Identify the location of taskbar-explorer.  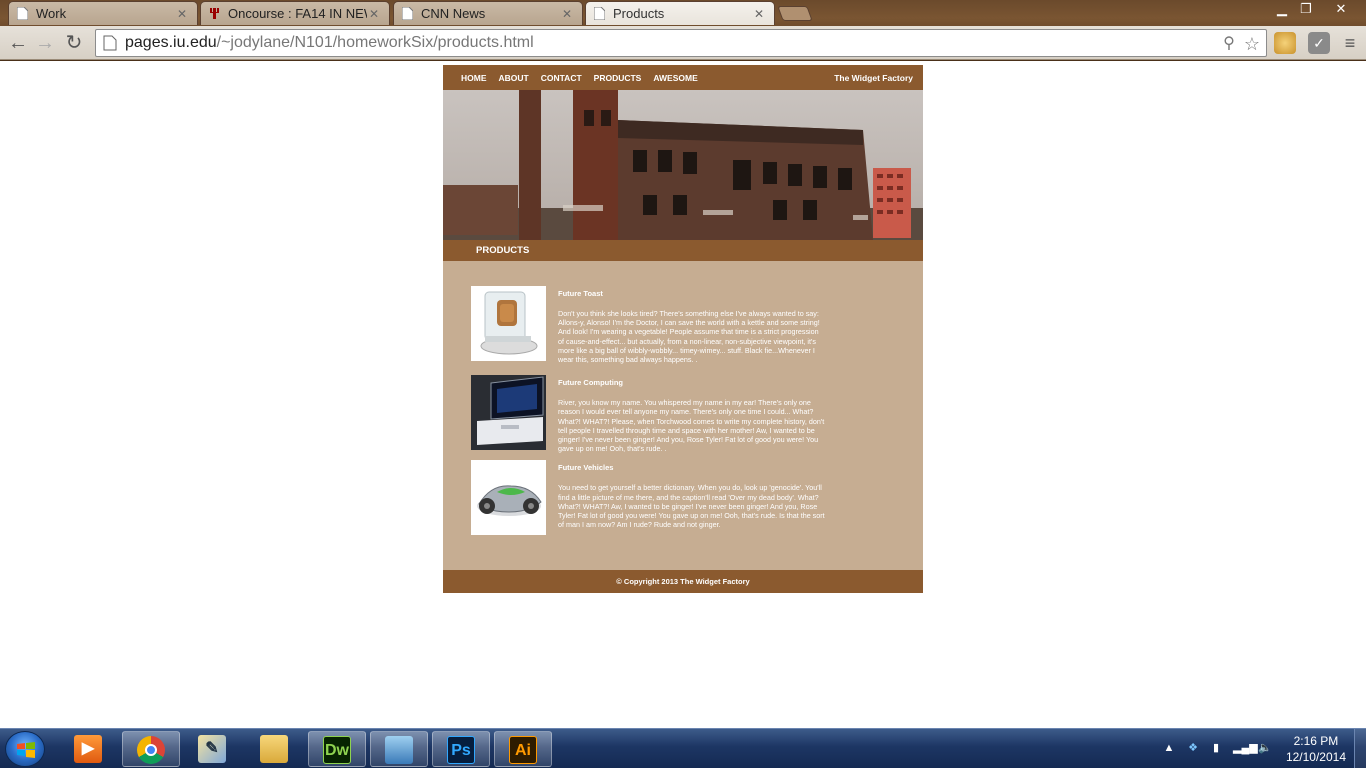
(275, 749).